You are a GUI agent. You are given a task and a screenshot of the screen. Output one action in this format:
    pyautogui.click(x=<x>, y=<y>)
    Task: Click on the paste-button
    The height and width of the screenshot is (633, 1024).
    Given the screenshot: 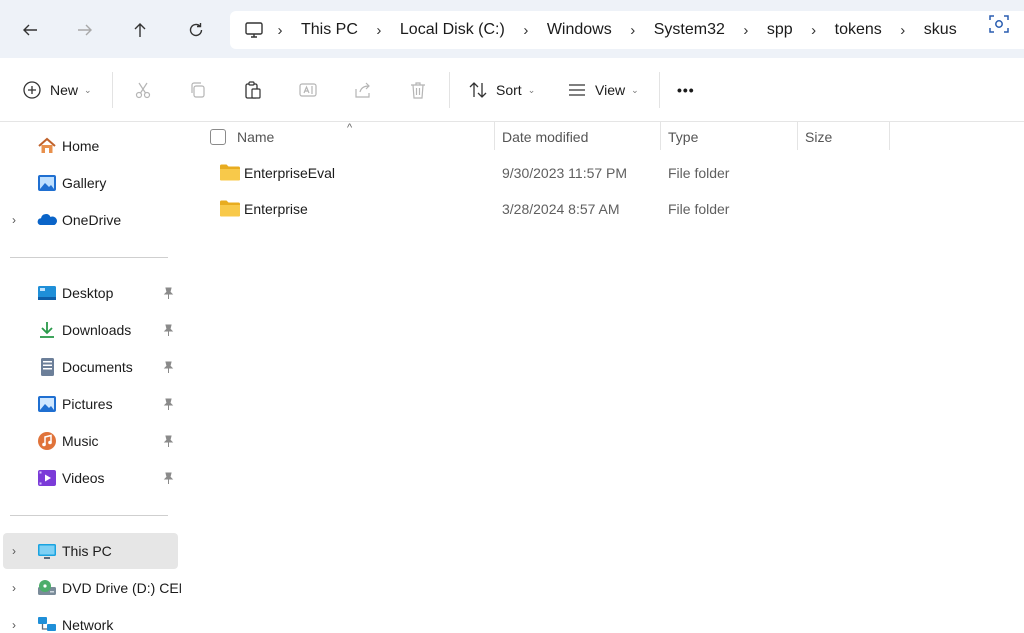 What is the action you would take?
    pyautogui.click(x=253, y=90)
    